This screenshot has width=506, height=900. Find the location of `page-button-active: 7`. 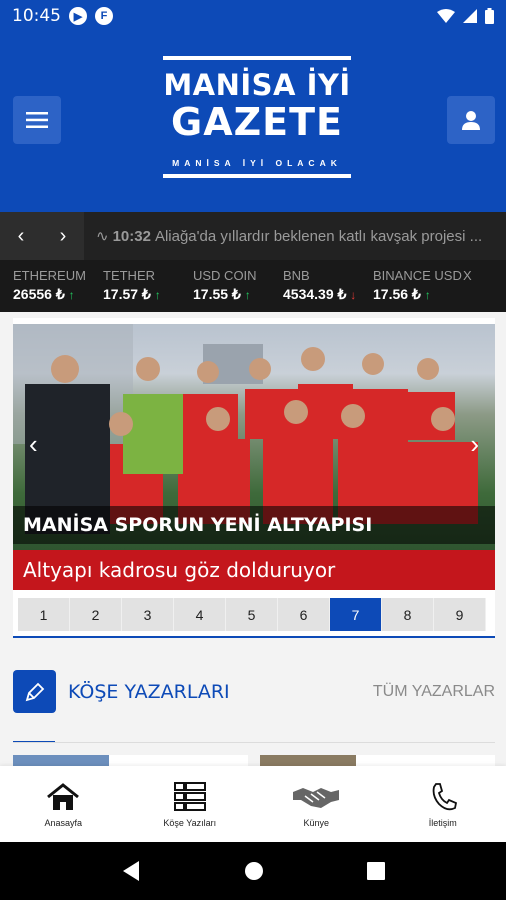

page-button-active: 7 is located at coordinates (356, 614).